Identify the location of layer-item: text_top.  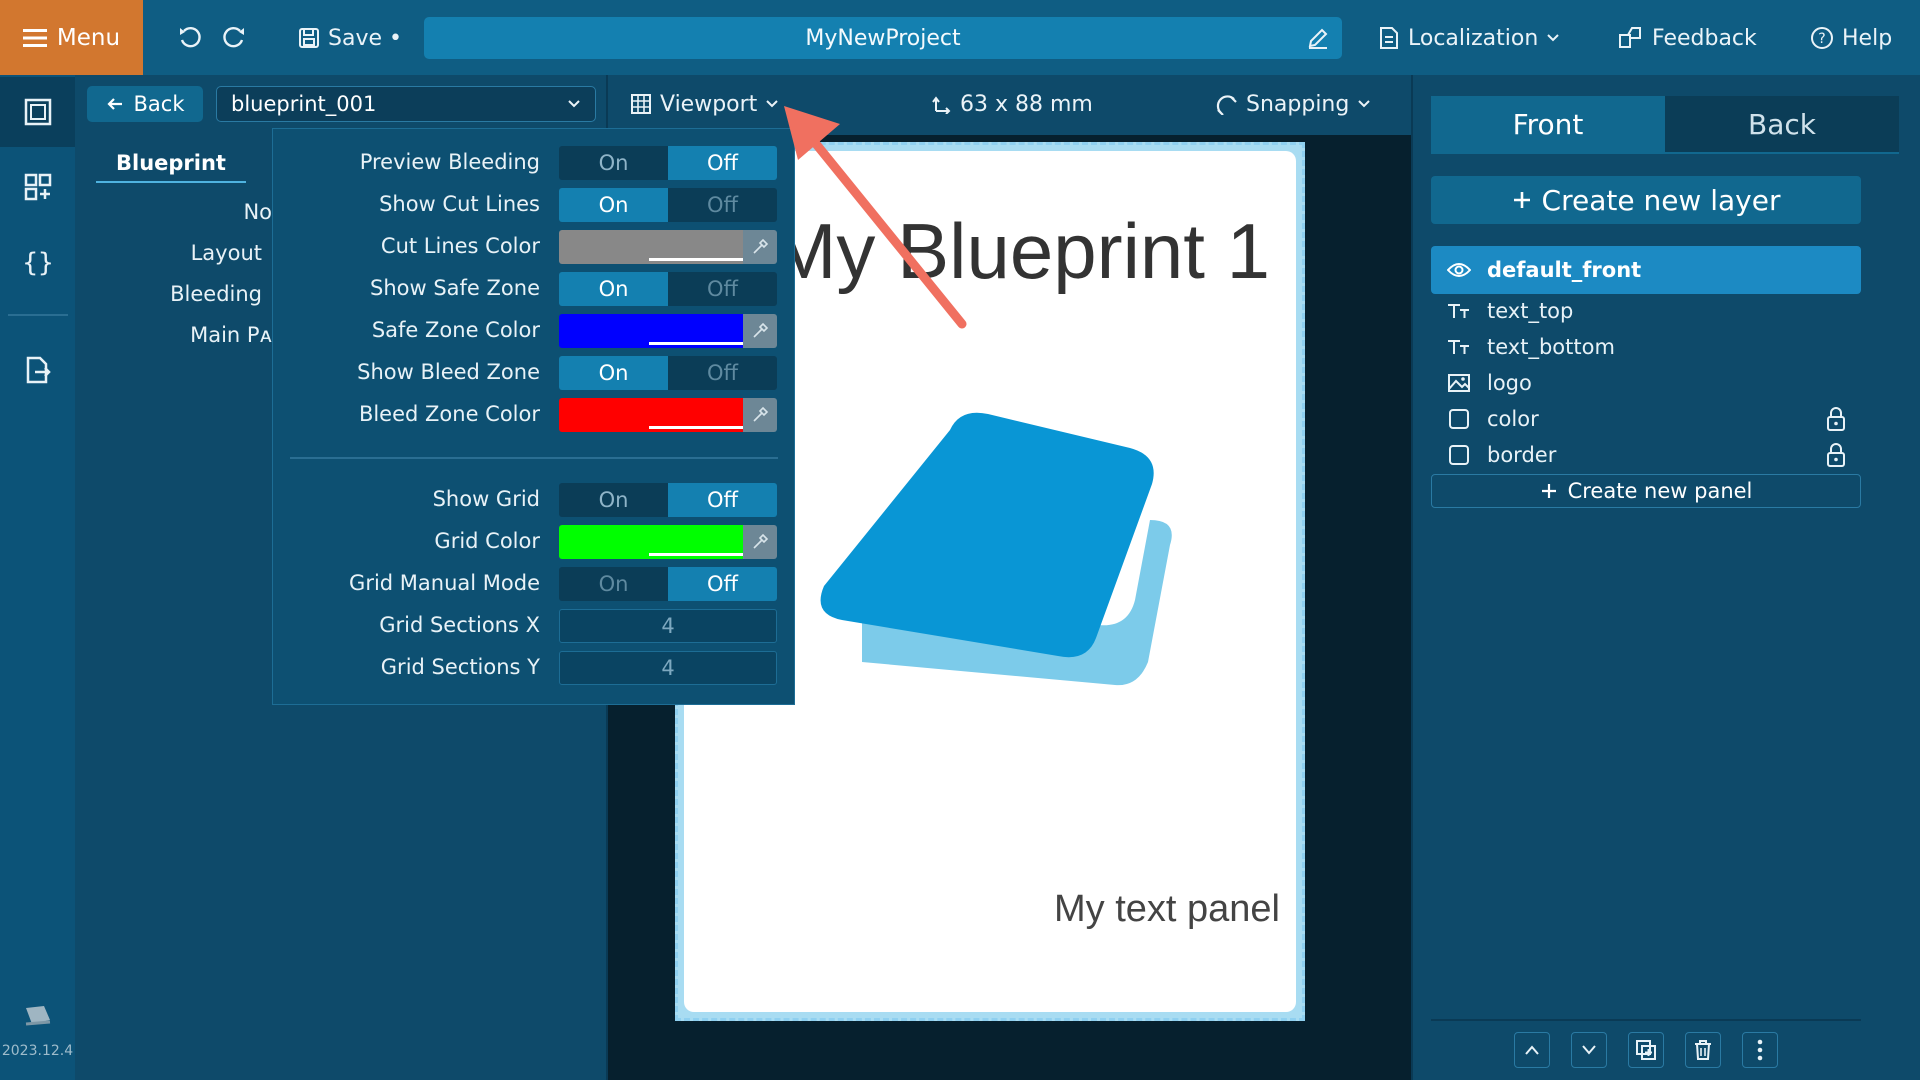
(1510, 311).